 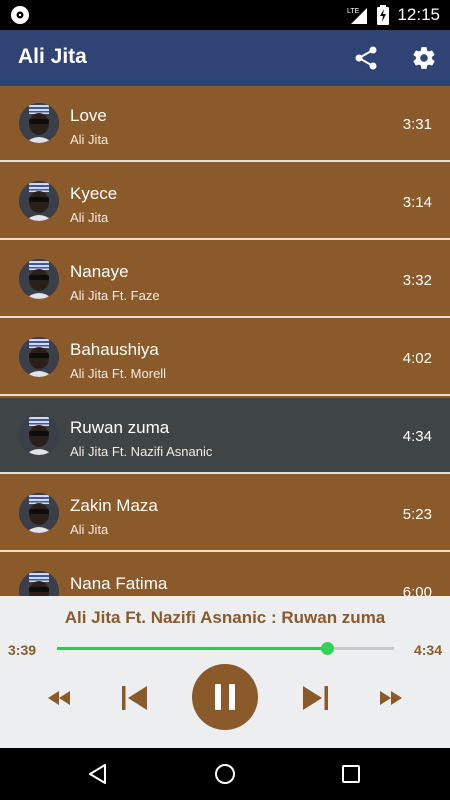 What do you see at coordinates (225, 358) in the screenshot?
I see `song-list-item-4: Bahaushiya Ali Jita Ft. Morell 4:02` at bounding box center [225, 358].